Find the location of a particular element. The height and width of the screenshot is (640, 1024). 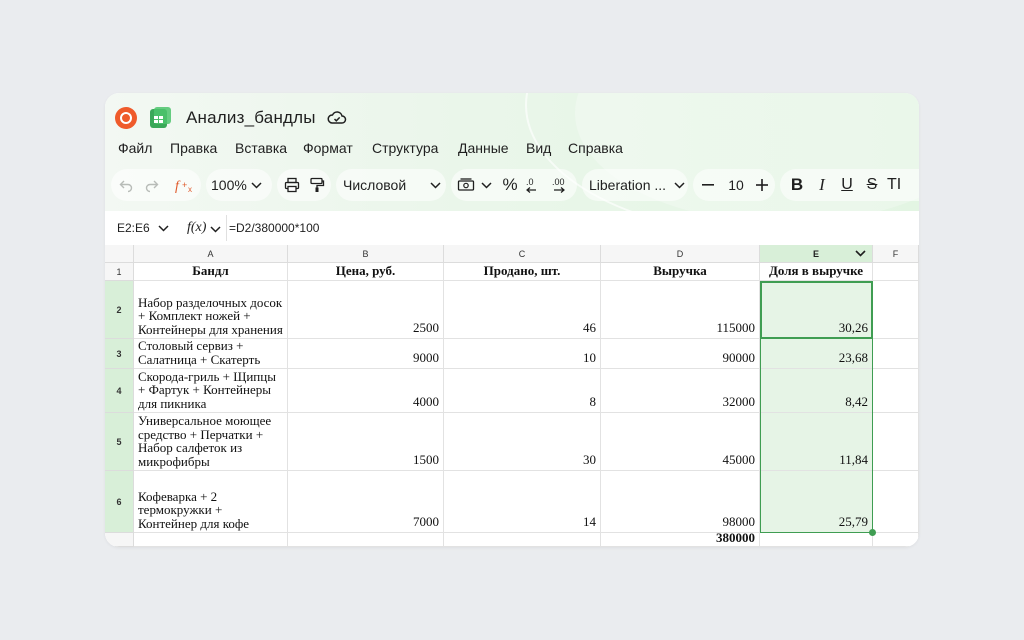

print-icon is located at coordinates (292, 185).